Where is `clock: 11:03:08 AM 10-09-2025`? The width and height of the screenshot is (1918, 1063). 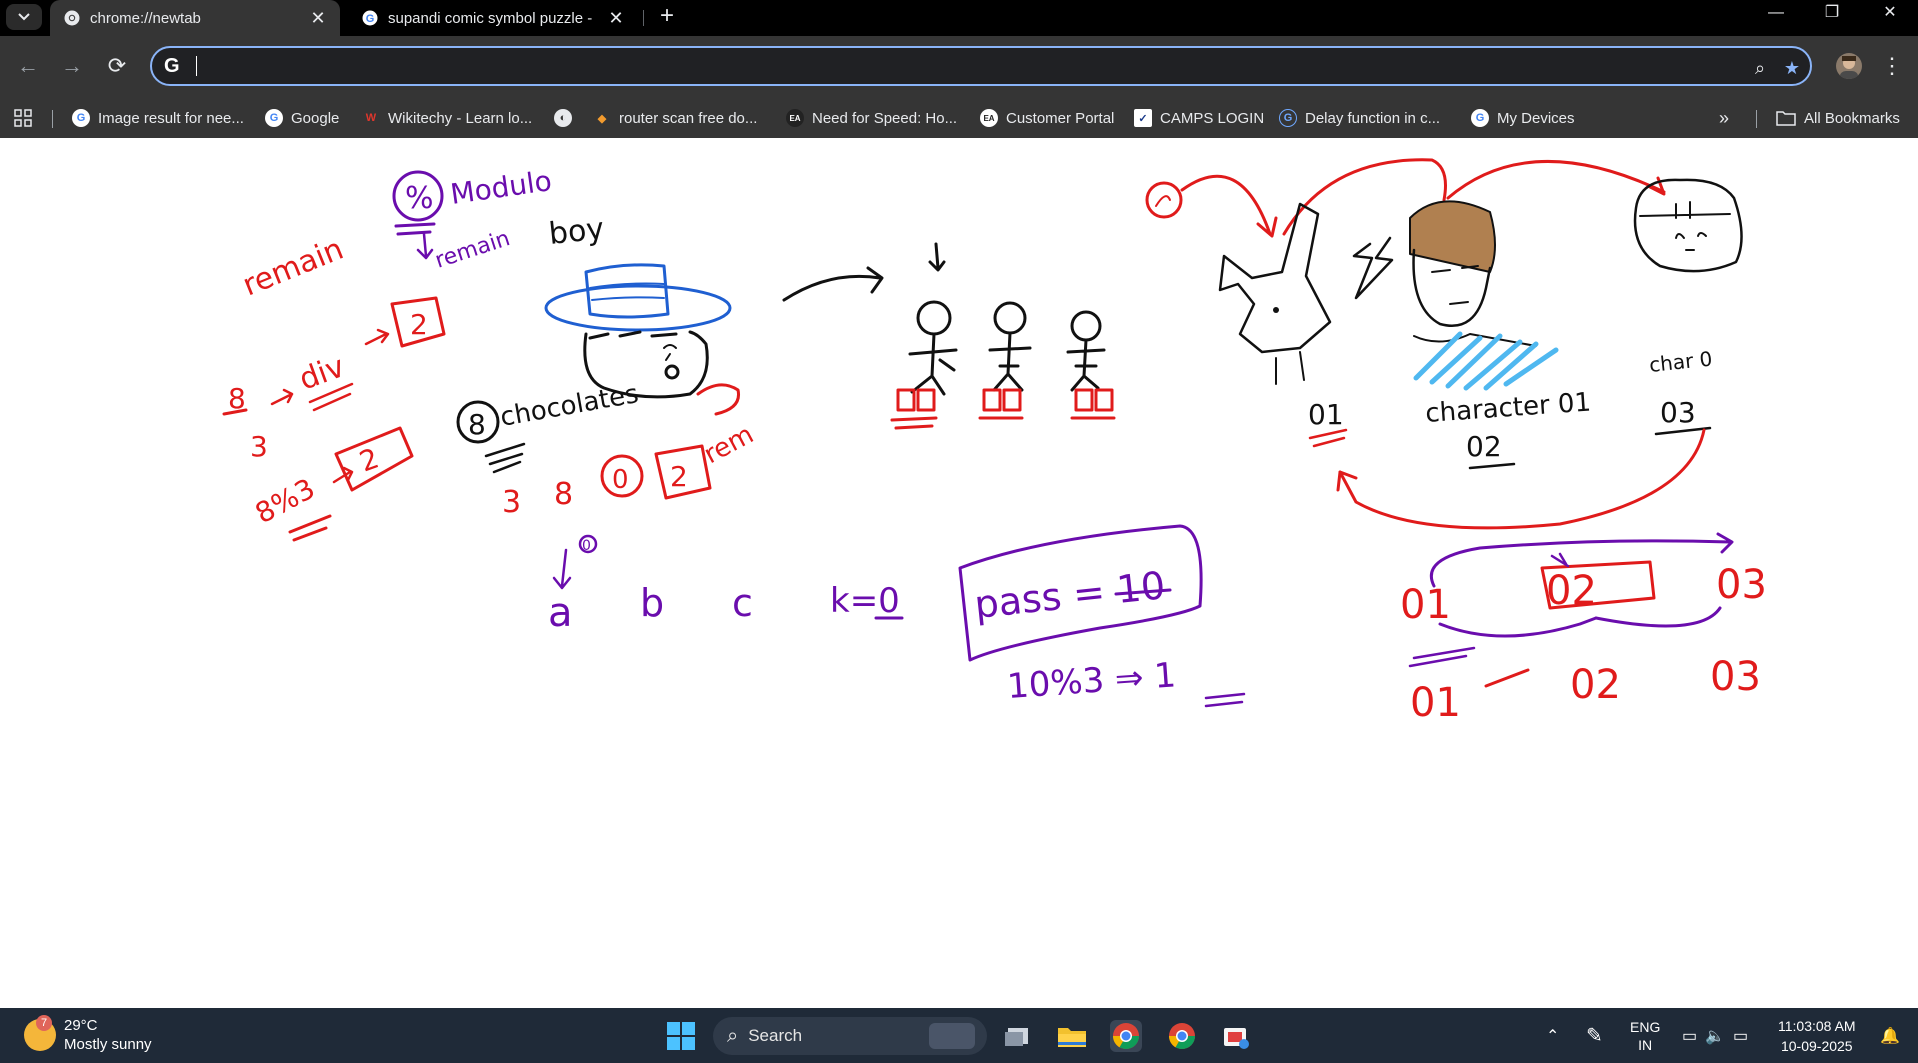
clock: 11:03:08 AM 10-09-2025 is located at coordinates (1817, 1035).